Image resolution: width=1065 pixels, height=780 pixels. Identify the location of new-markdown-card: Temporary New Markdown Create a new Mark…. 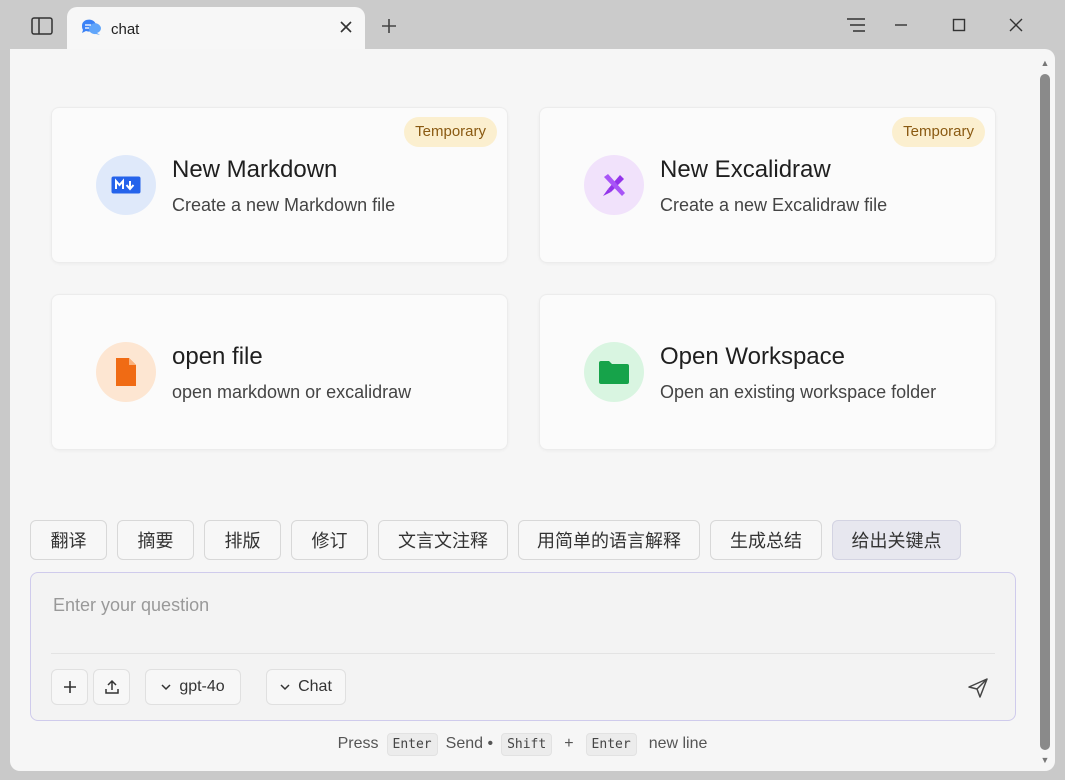
(279, 185).